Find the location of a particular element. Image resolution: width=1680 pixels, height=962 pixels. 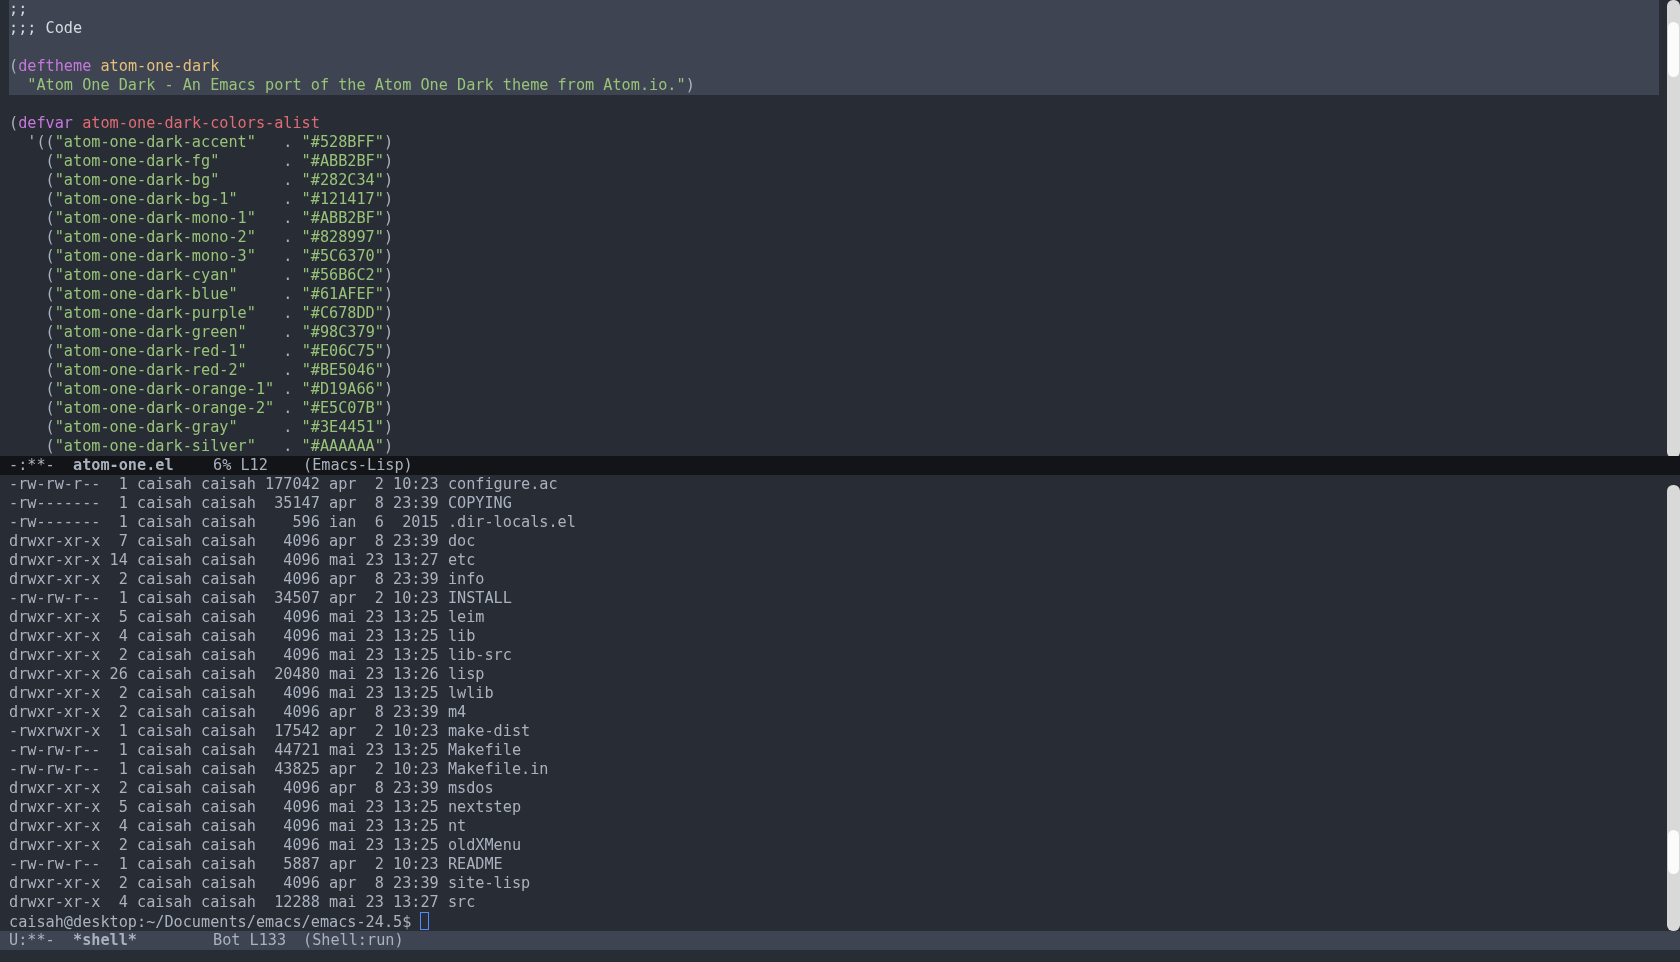

shell-output-line: -rw-rw-r-- 1 caisah caisah 43825 apr 2 10:23 Makefile.in is located at coordinates (279, 769).